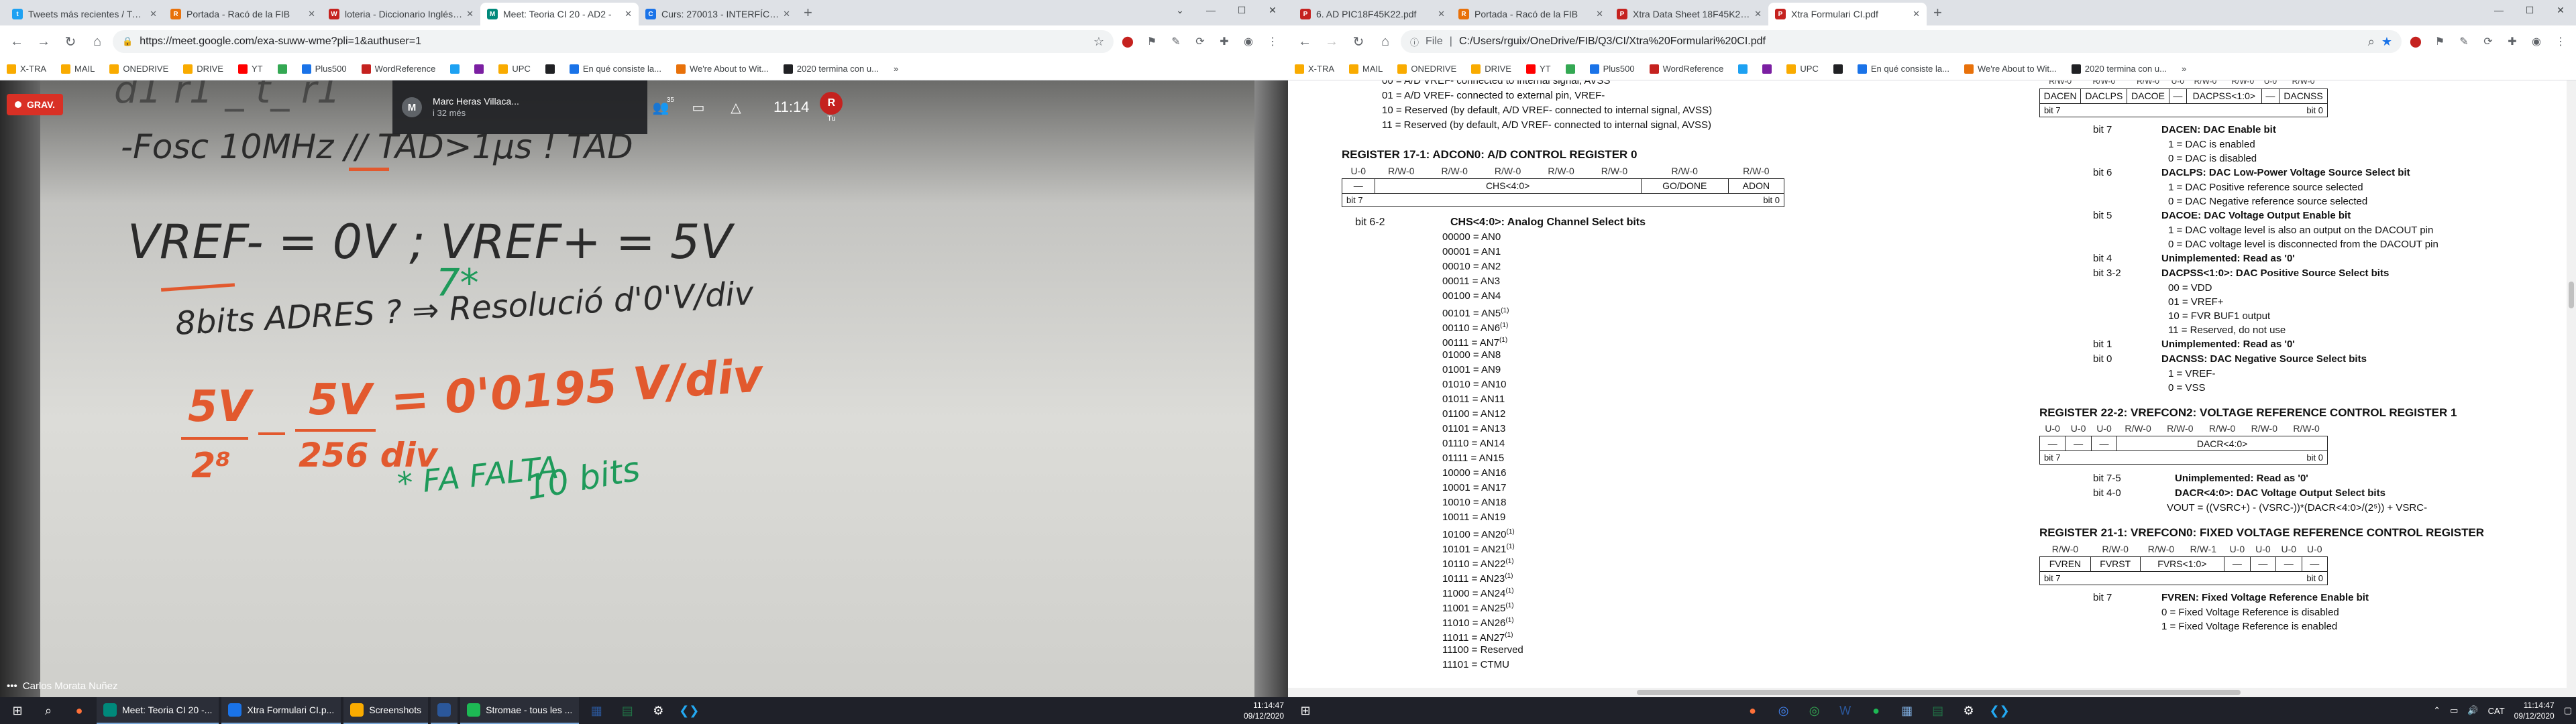 This screenshot has height=724, width=2576. What do you see at coordinates (660, 107) in the screenshot?
I see `participants-icon: 👥 35` at bounding box center [660, 107].